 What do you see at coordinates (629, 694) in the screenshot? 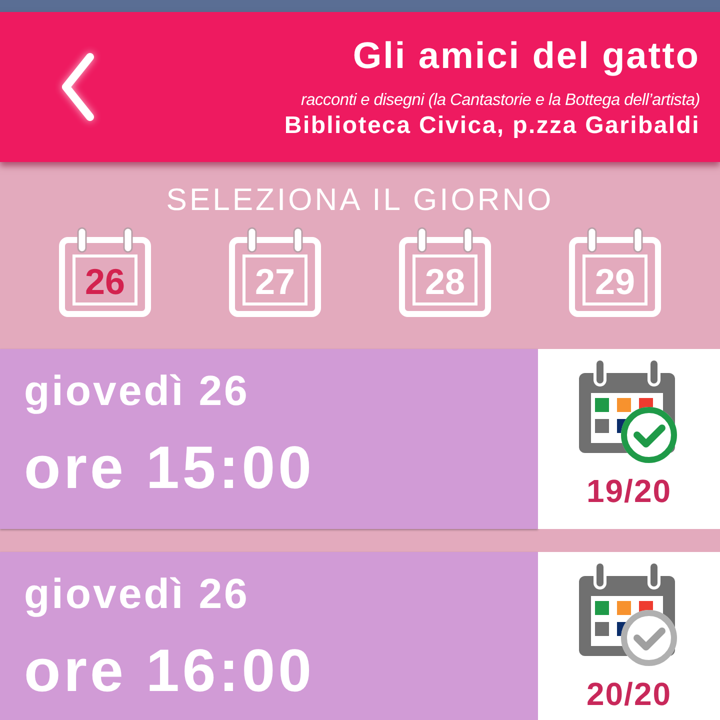
I see `seat-count: 20/20` at bounding box center [629, 694].